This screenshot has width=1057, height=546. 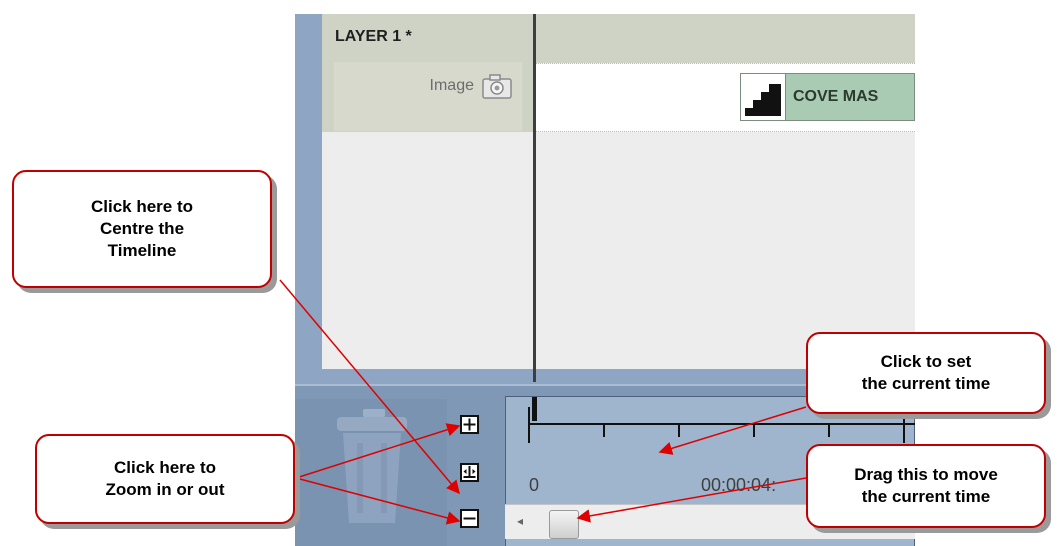 I want to click on callout-zoom: Click here to Zoom in or out, so click(x=165, y=479).